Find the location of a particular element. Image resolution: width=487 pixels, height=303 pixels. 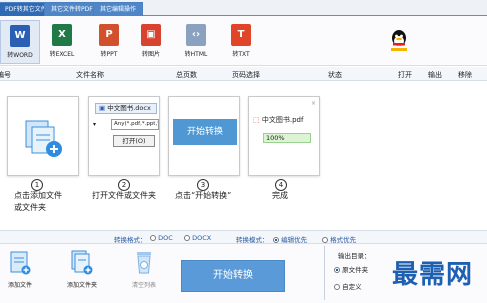

clear-list-button: 清空列表 is located at coordinates (144, 269).